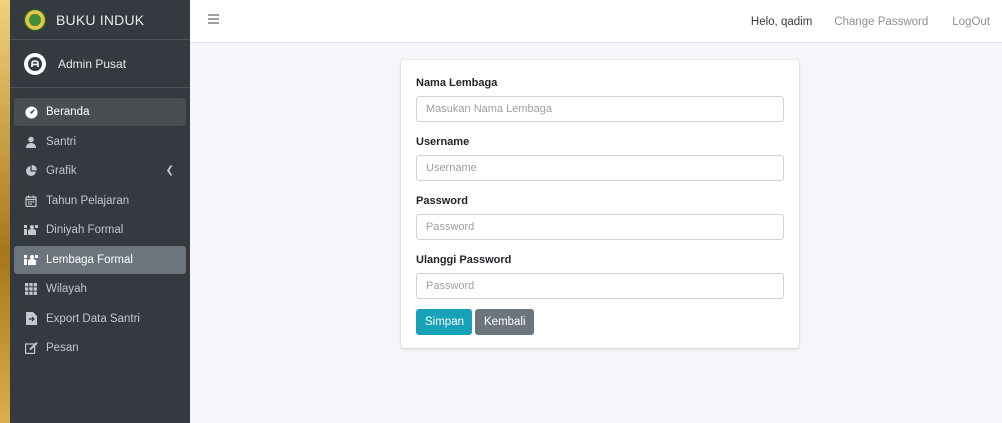  Describe the element at coordinates (464, 260) in the screenshot. I see `ulangi-password-label: Ulanggi Password` at that location.